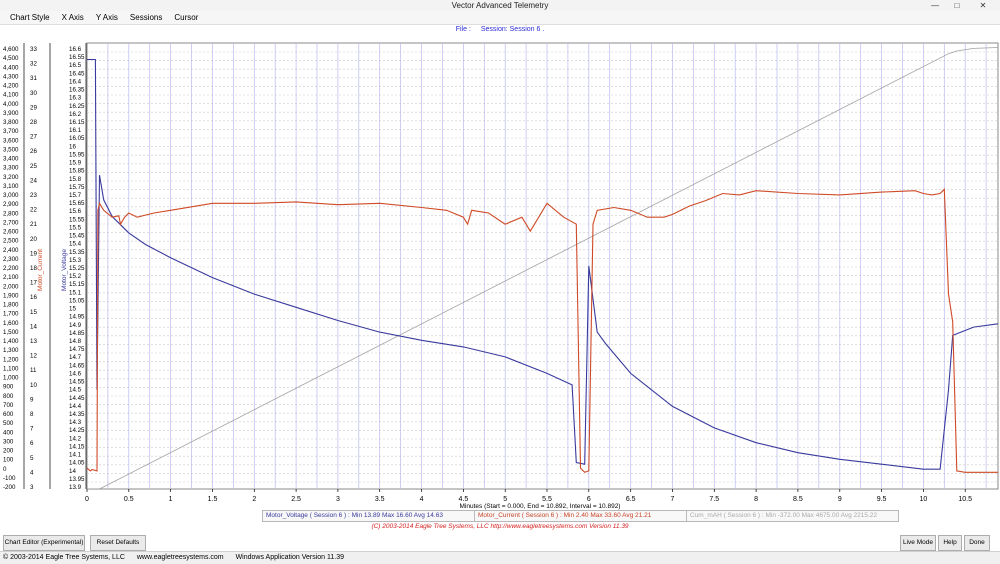 This screenshot has width=1000, height=564. I want to click on y-tick-label: 15.85, so click(77, 171).